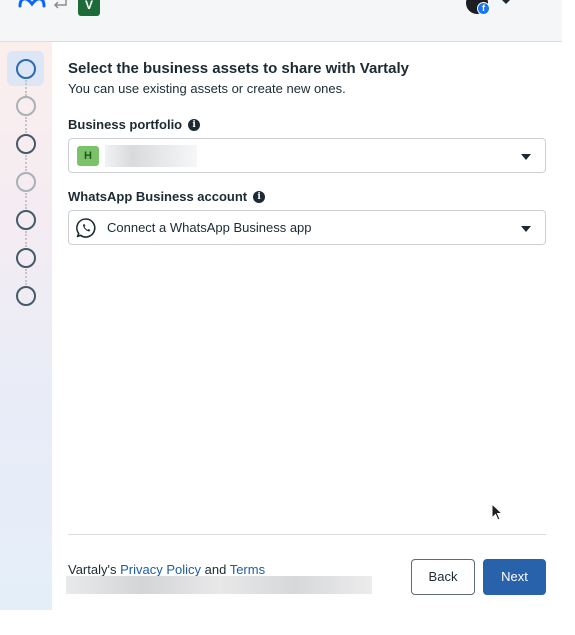 Image resolution: width=575 pixels, height=635 pixels. What do you see at coordinates (307, 534) in the screenshot?
I see `footer-divider` at bounding box center [307, 534].